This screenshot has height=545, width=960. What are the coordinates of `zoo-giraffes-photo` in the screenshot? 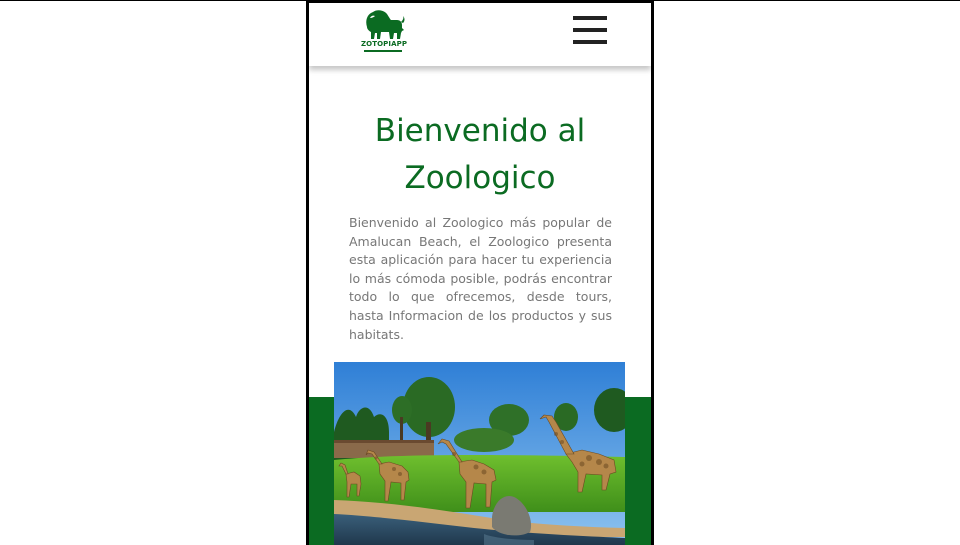 It's located at (479, 453).